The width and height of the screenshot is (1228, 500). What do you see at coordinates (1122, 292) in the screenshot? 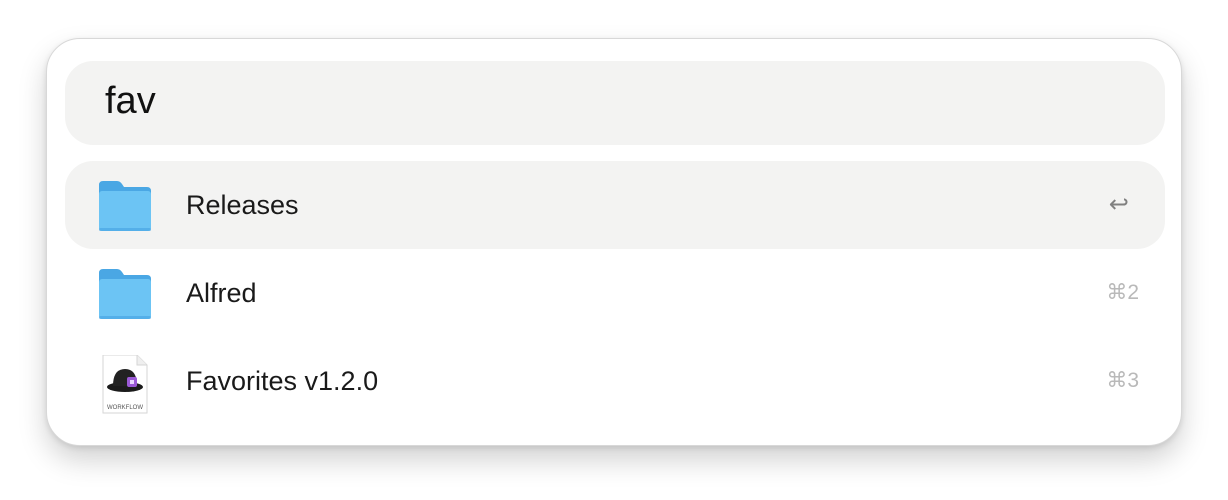
I see `shortcut-hint: ⌘2` at bounding box center [1122, 292].